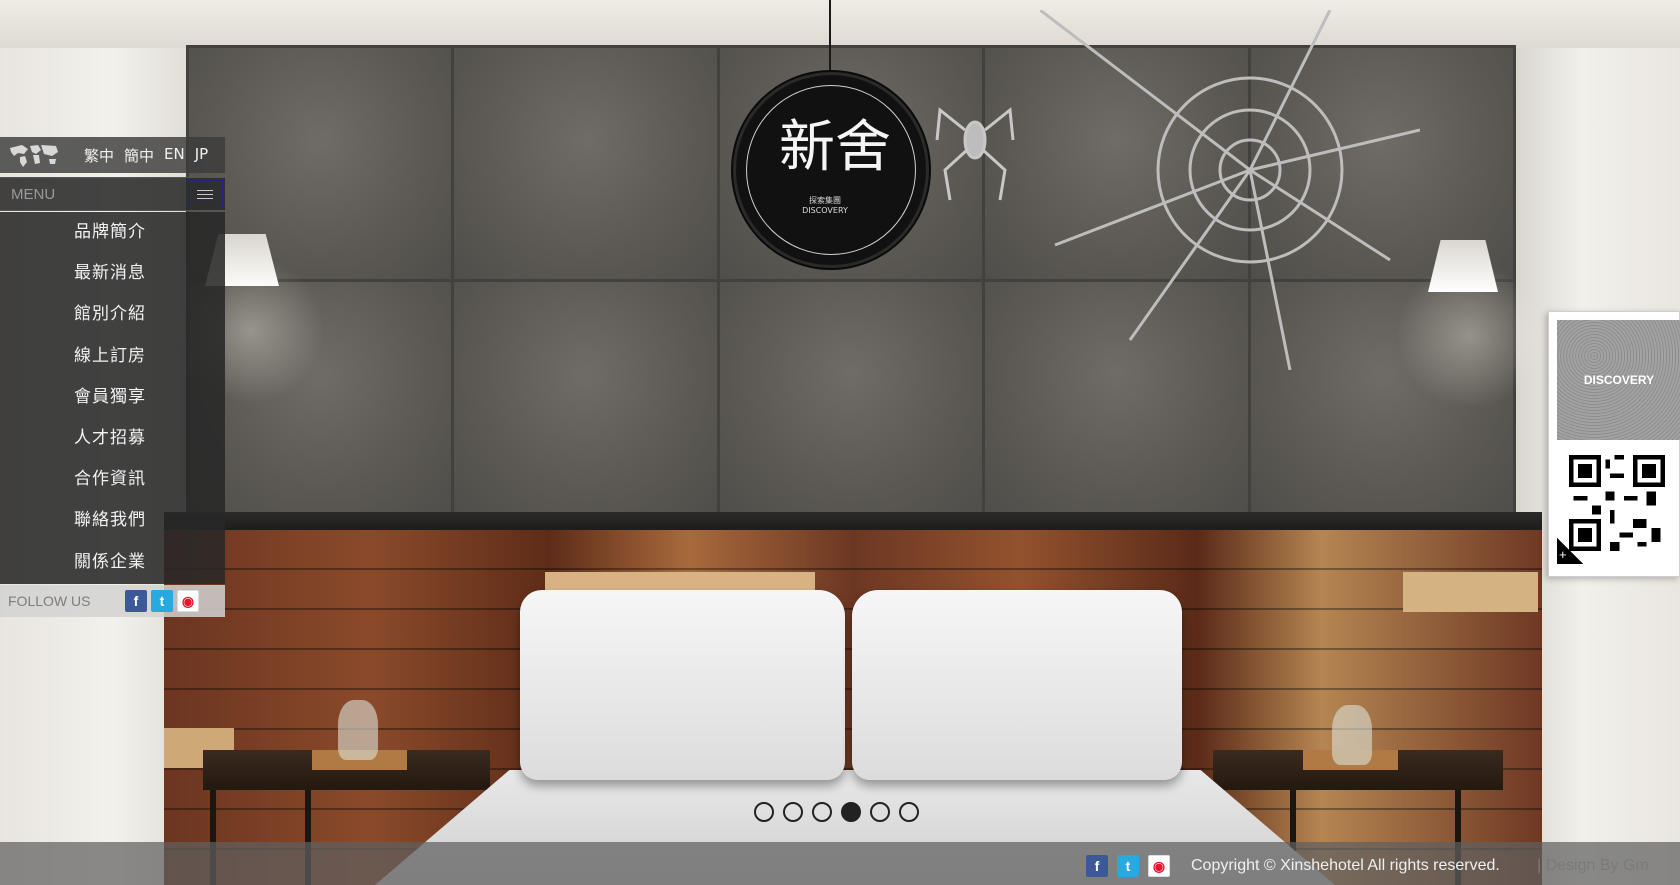  I want to click on language-bar: 繁中 簡中 EN JP, so click(112, 155).